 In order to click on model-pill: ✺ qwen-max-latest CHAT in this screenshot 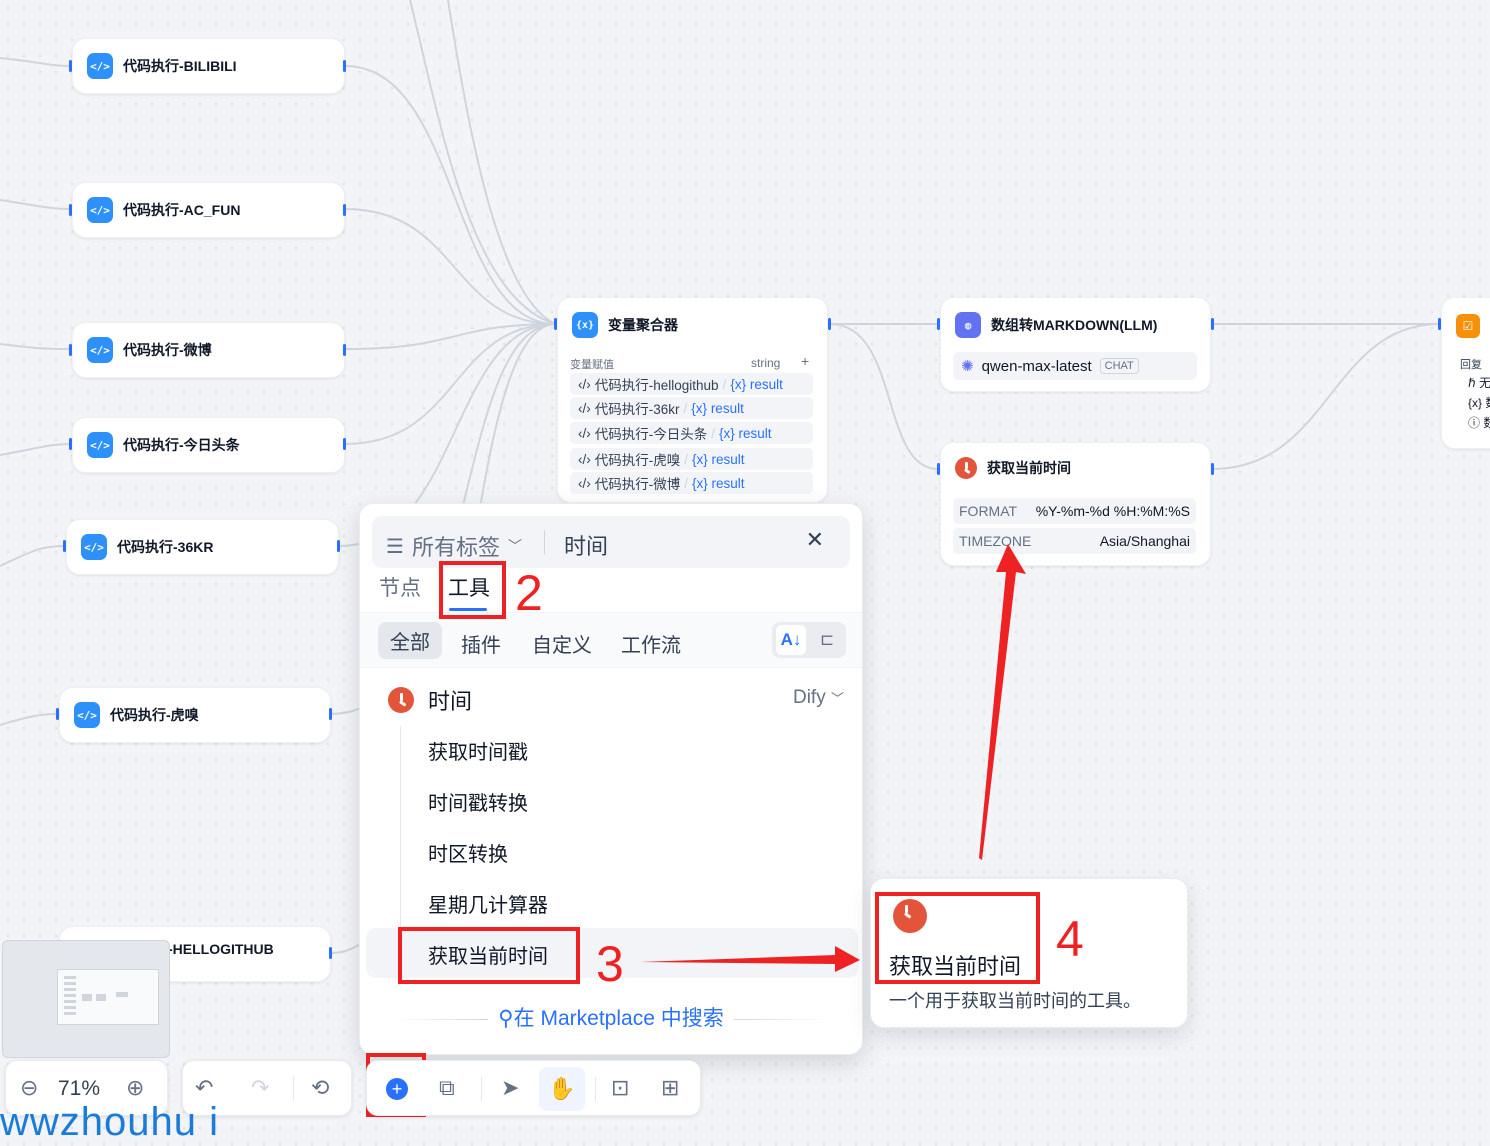, I will do `click(1075, 366)`.